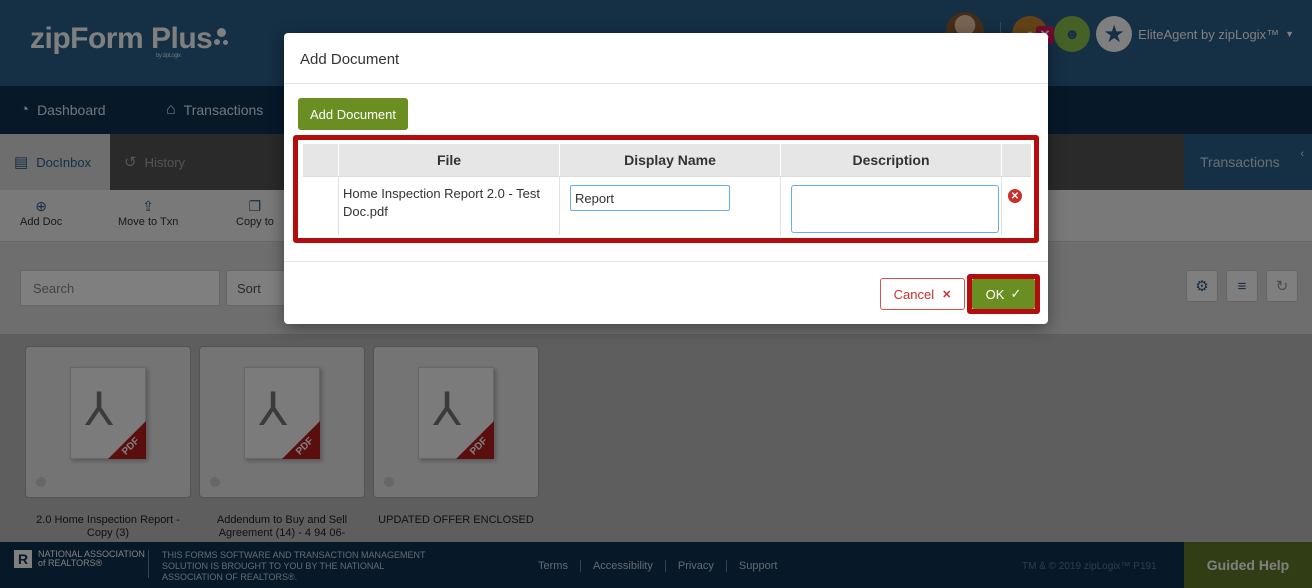  I want to click on dialog-divider, so click(666, 83).